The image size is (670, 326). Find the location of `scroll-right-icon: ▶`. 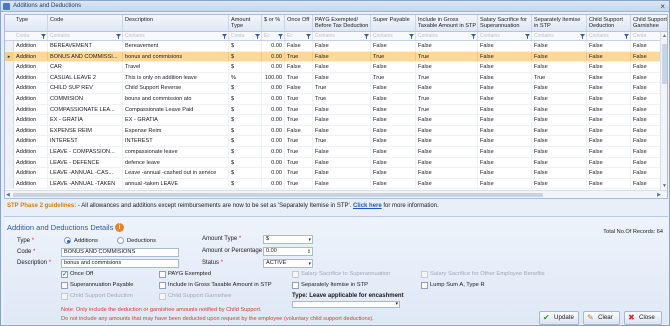

scroll-right-icon: ▶ is located at coordinates (659, 195).